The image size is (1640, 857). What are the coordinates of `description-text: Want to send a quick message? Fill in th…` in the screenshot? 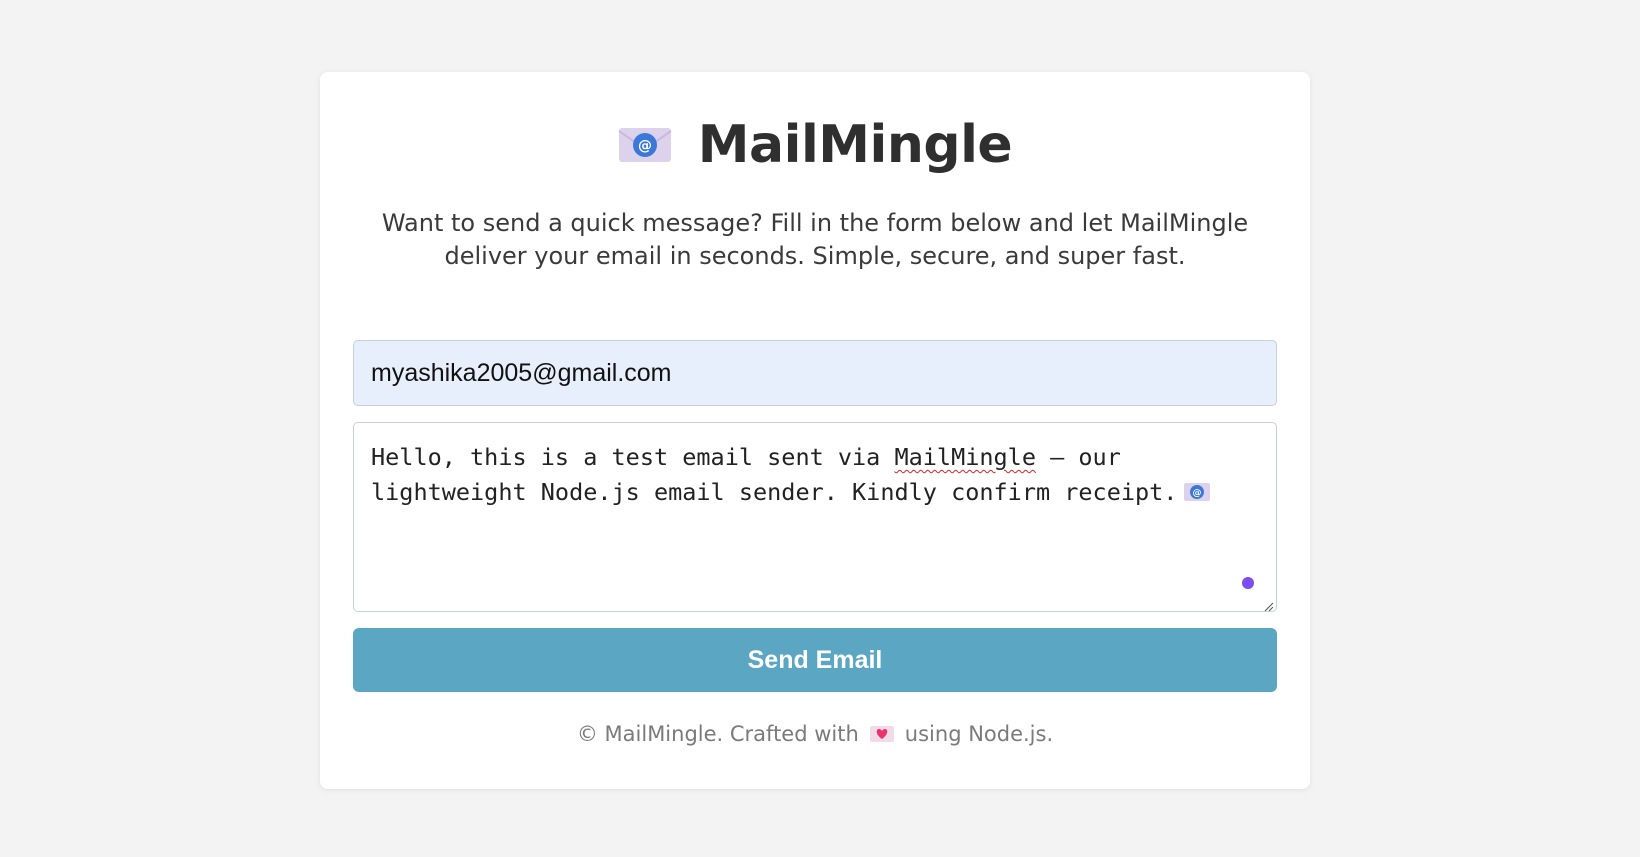 It's located at (815, 239).